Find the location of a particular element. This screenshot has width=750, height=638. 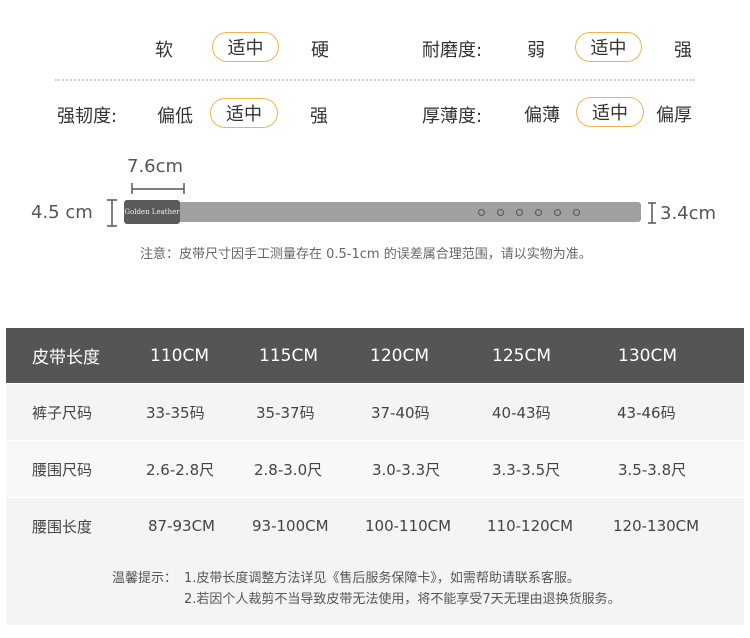

softness-option-soft: 软 is located at coordinates (164, 50).